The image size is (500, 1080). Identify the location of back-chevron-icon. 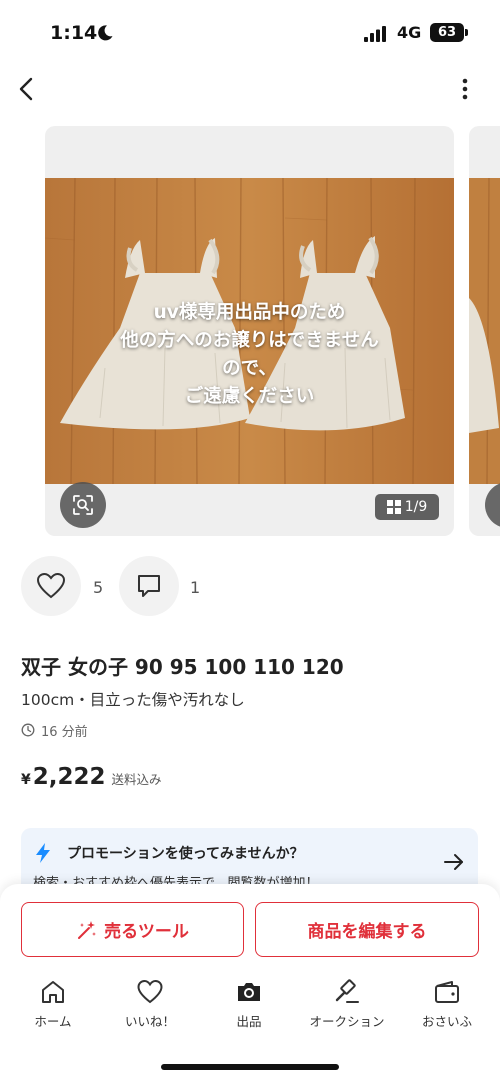
(27, 89).